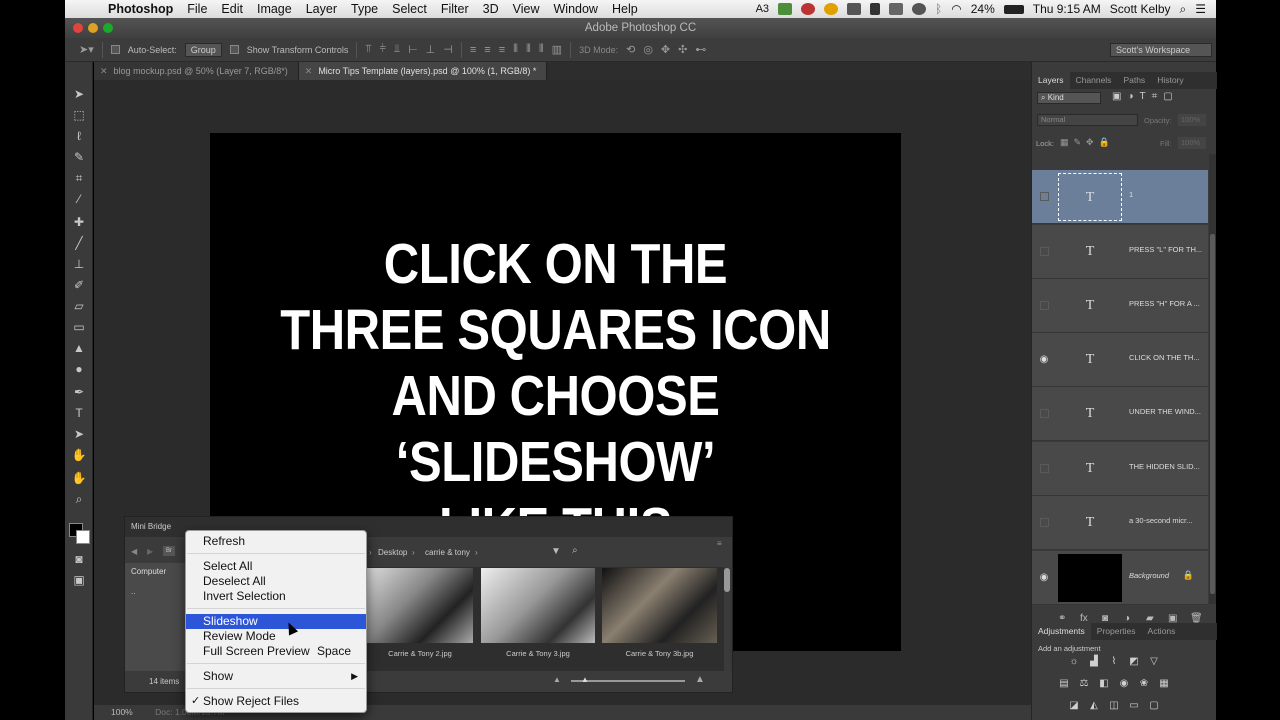  Describe the element at coordinates (625, 9) in the screenshot. I see `menu-help: Help` at that location.